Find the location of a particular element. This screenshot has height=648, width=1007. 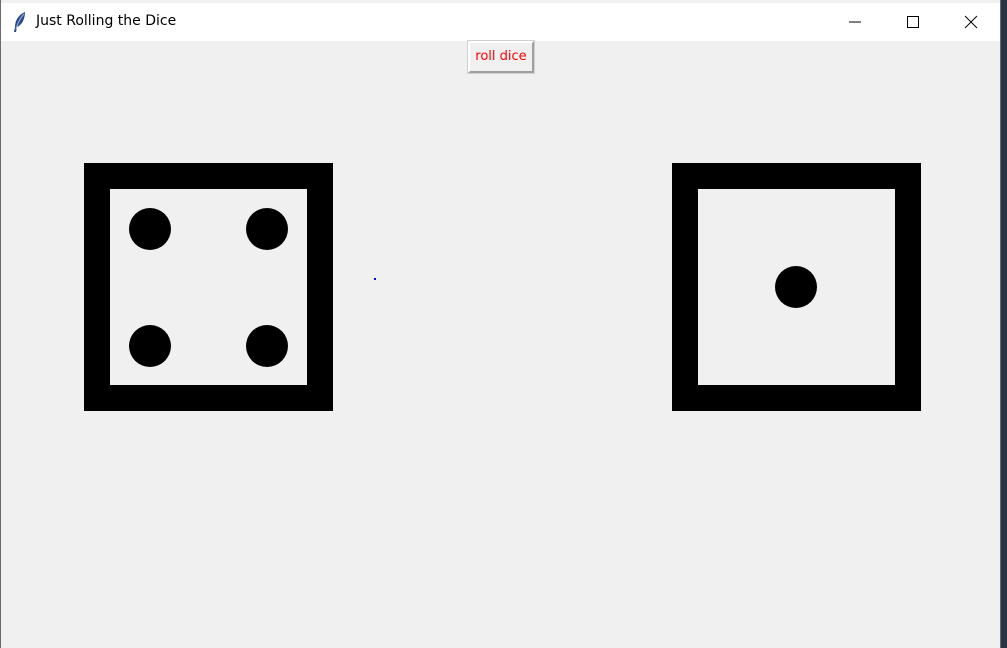

close-button is located at coordinates (971, 22).